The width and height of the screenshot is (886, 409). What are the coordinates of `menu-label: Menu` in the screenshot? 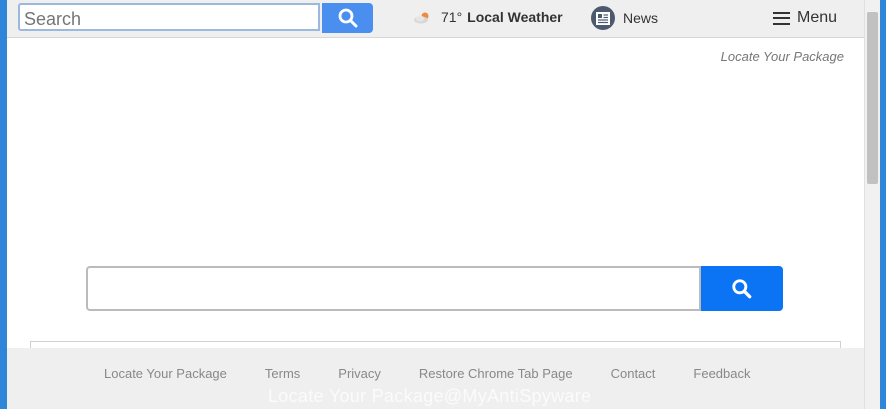 It's located at (817, 17).